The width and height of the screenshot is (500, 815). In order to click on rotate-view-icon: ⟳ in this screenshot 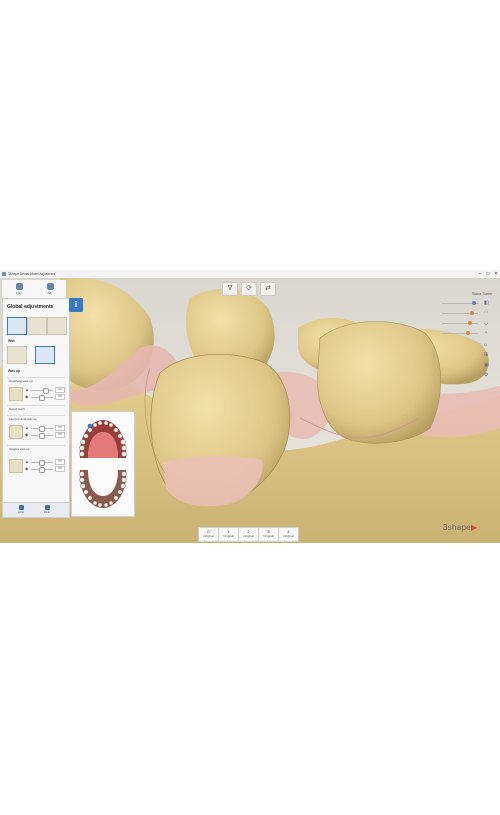, I will do `click(249, 289)`.